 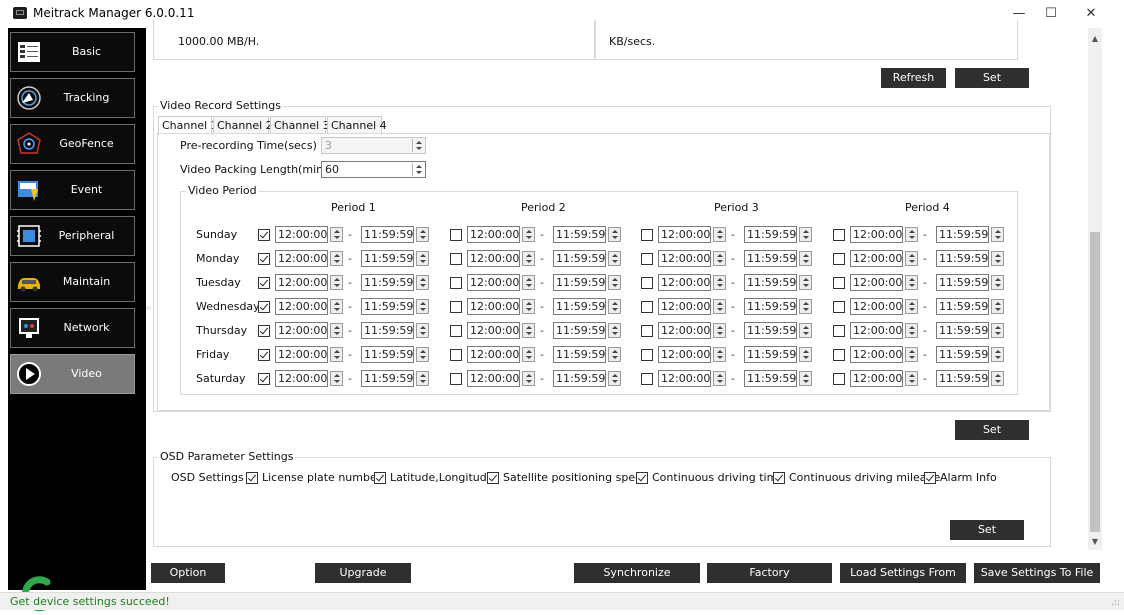 What do you see at coordinates (357, 125) in the screenshot?
I see `tab-channel-4: Channel 4` at bounding box center [357, 125].